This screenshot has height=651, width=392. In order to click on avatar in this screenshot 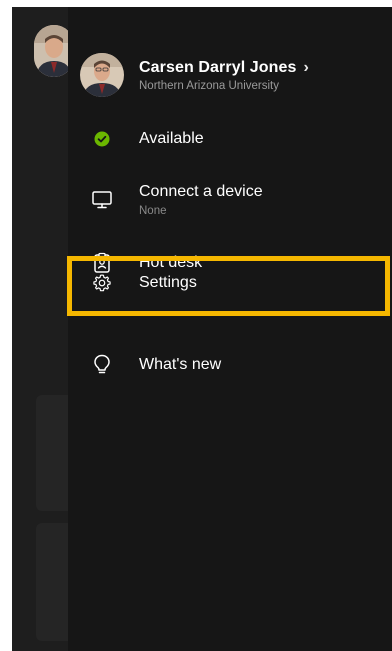, I will do `click(102, 75)`.